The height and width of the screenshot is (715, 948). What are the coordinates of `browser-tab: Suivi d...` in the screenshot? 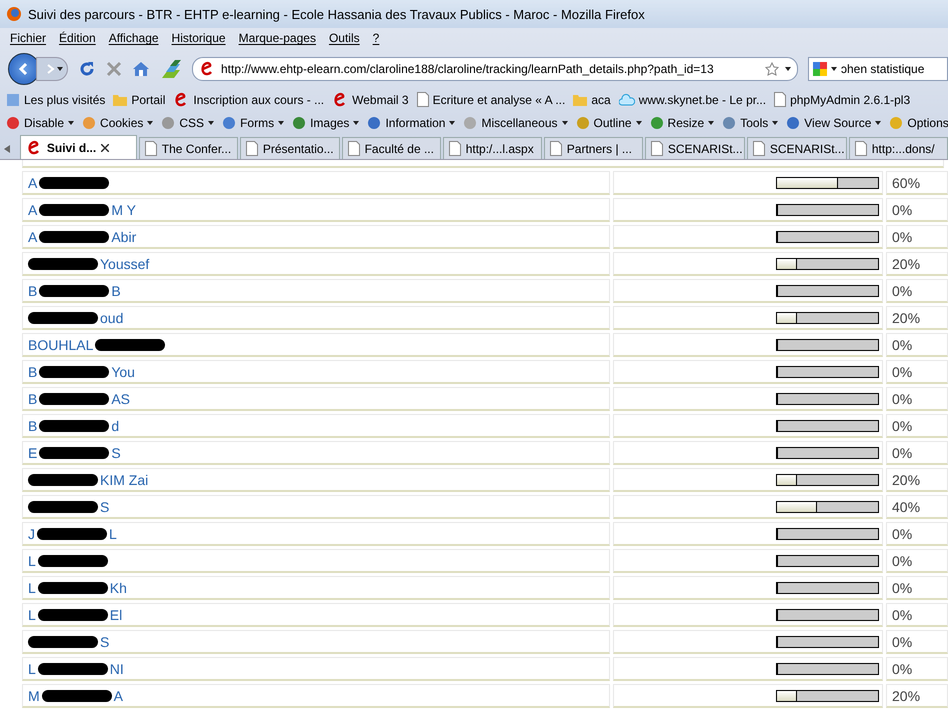 It's located at (78, 147).